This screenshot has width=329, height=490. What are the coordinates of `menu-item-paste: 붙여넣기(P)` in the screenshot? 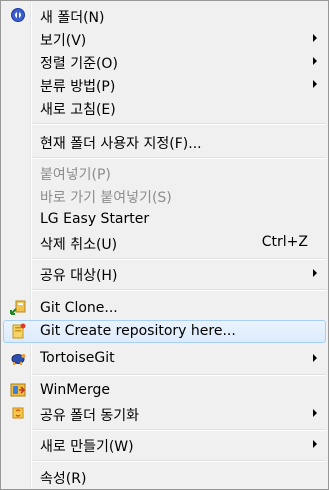 It's located at (164, 172).